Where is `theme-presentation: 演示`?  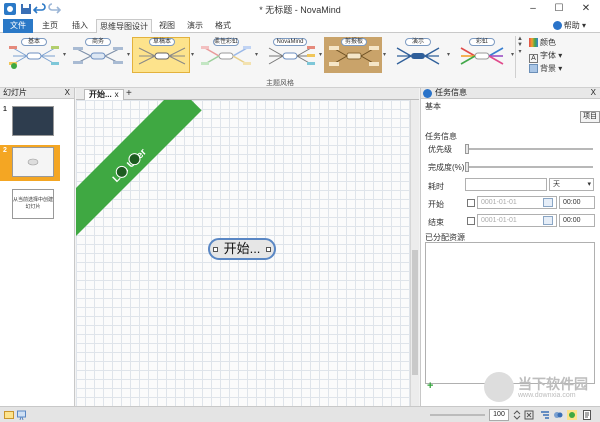 theme-presentation: 演示 is located at coordinates (417, 55).